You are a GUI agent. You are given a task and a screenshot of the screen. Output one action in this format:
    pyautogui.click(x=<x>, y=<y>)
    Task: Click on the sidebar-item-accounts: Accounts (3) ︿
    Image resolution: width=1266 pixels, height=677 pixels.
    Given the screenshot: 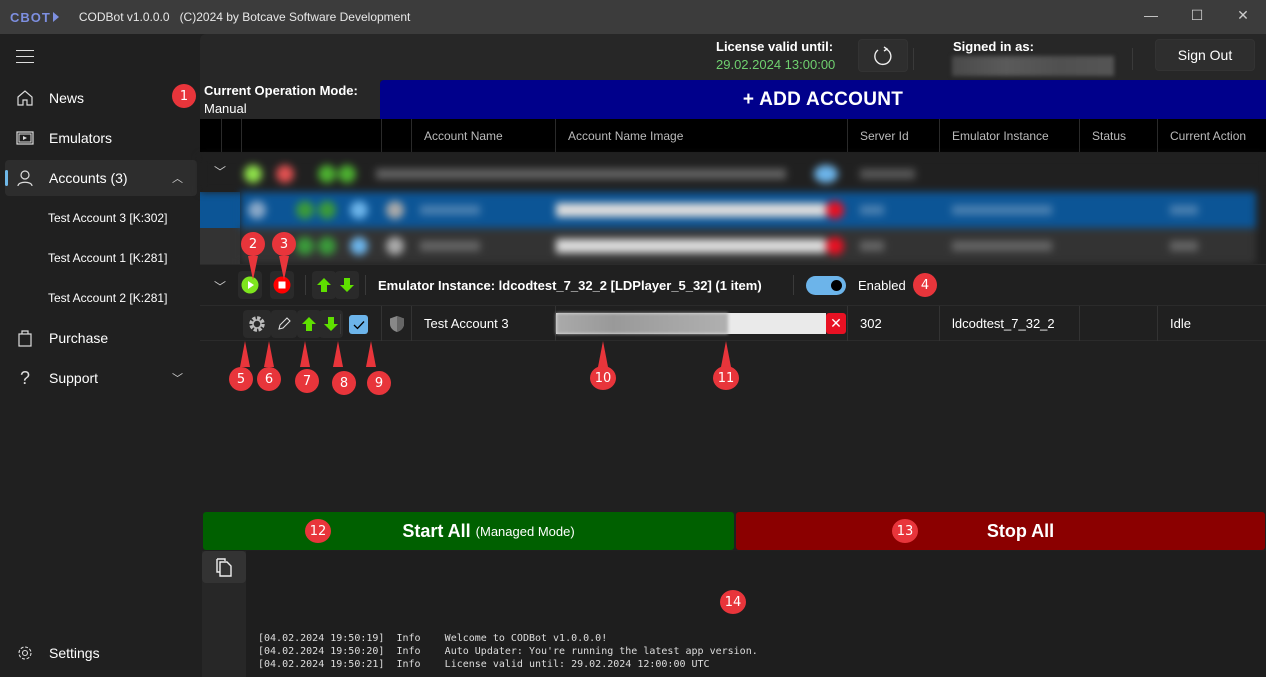 What is the action you would take?
    pyautogui.click(x=101, y=178)
    